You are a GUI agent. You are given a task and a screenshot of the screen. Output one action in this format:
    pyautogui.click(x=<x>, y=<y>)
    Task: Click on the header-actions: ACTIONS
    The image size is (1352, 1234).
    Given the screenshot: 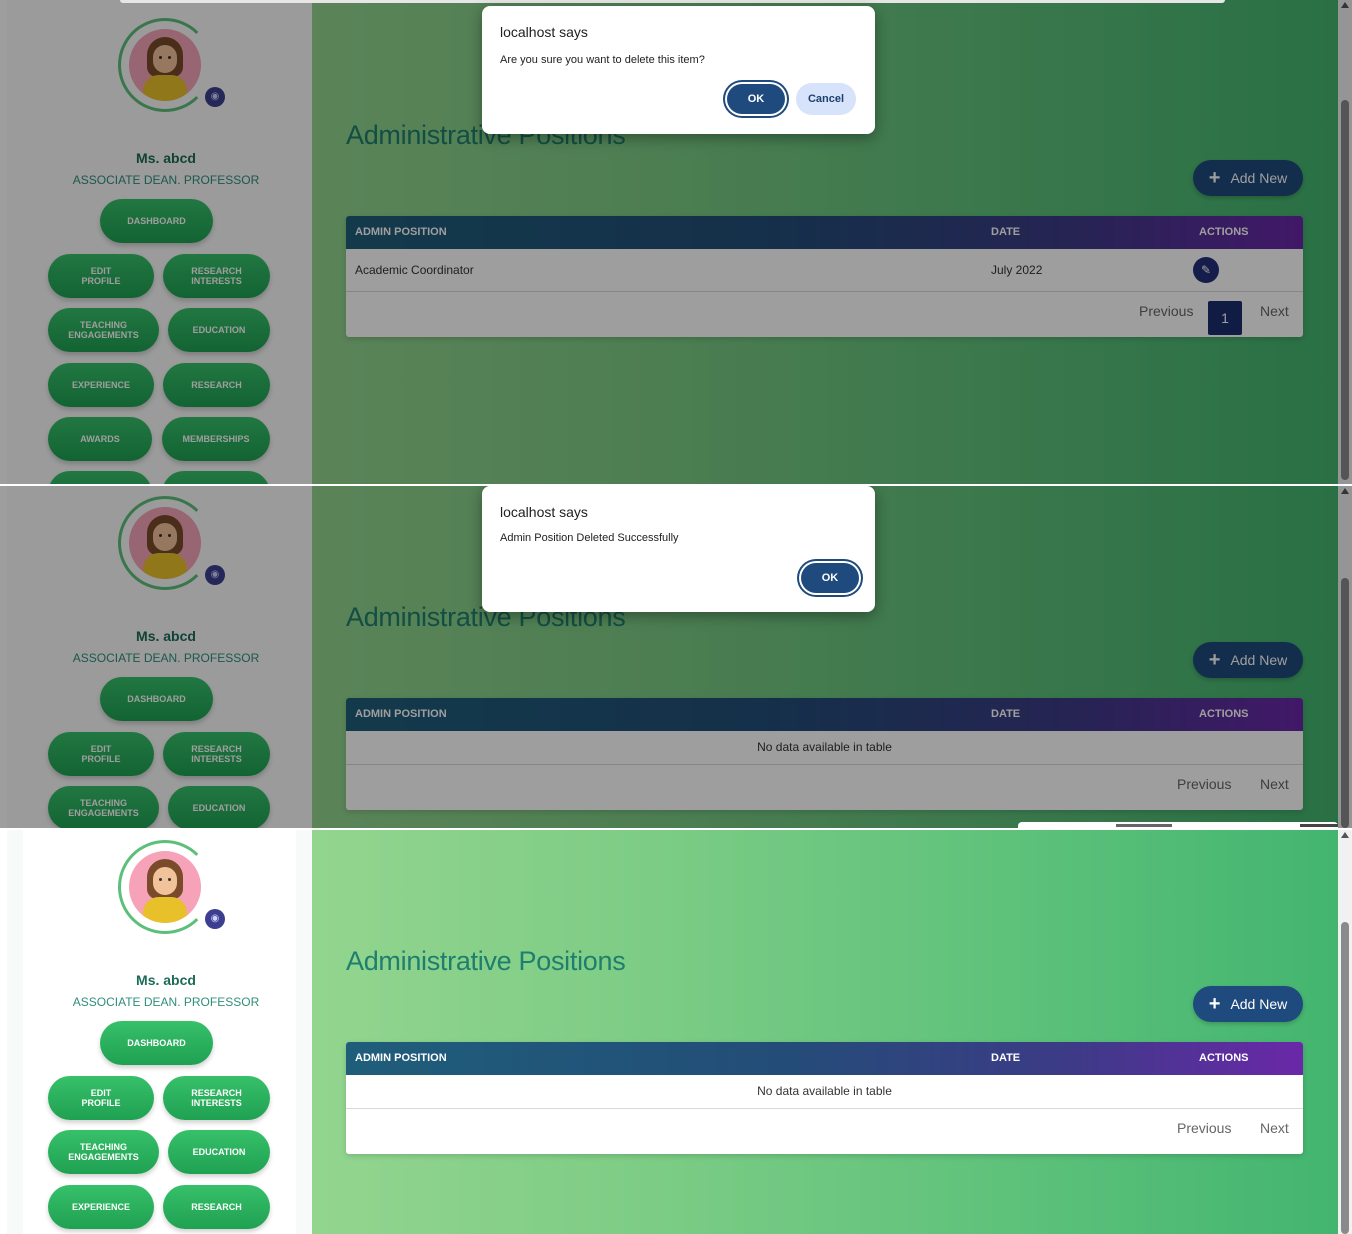 What is the action you would take?
    pyautogui.click(x=1224, y=1058)
    